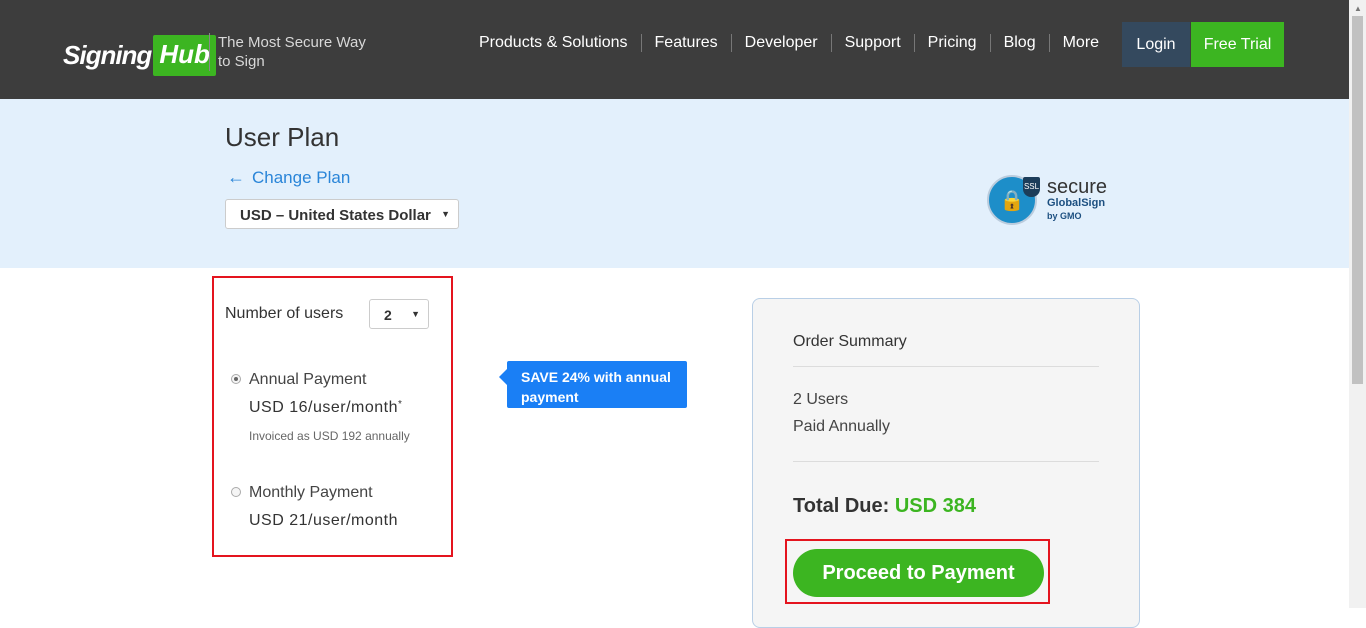  What do you see at coordinates (284, 313) in the screenshot?
I see `number-of-users-label: Number of users` at bounding box center [284, 313].